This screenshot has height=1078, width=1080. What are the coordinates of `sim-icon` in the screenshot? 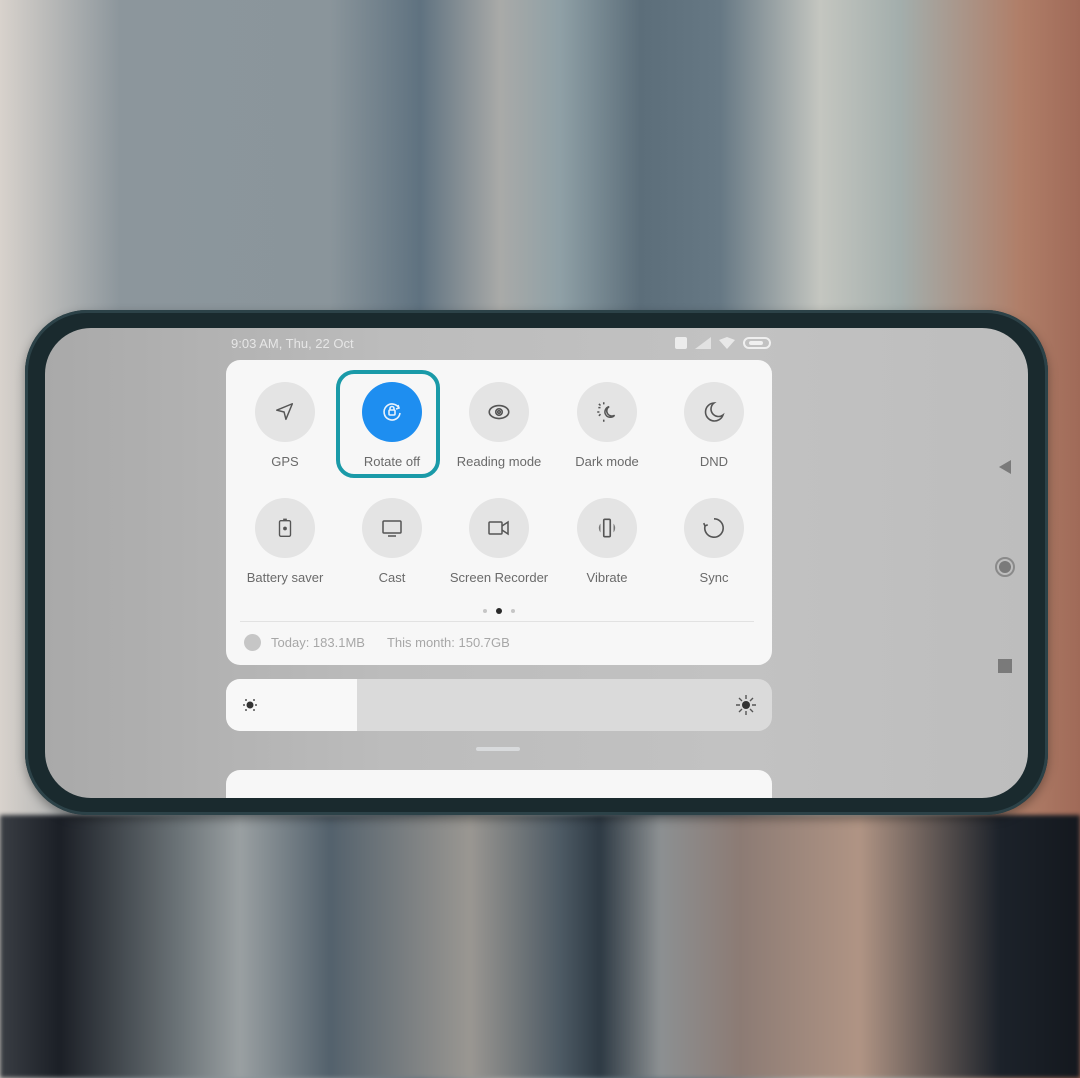 It's located at (681, 343).